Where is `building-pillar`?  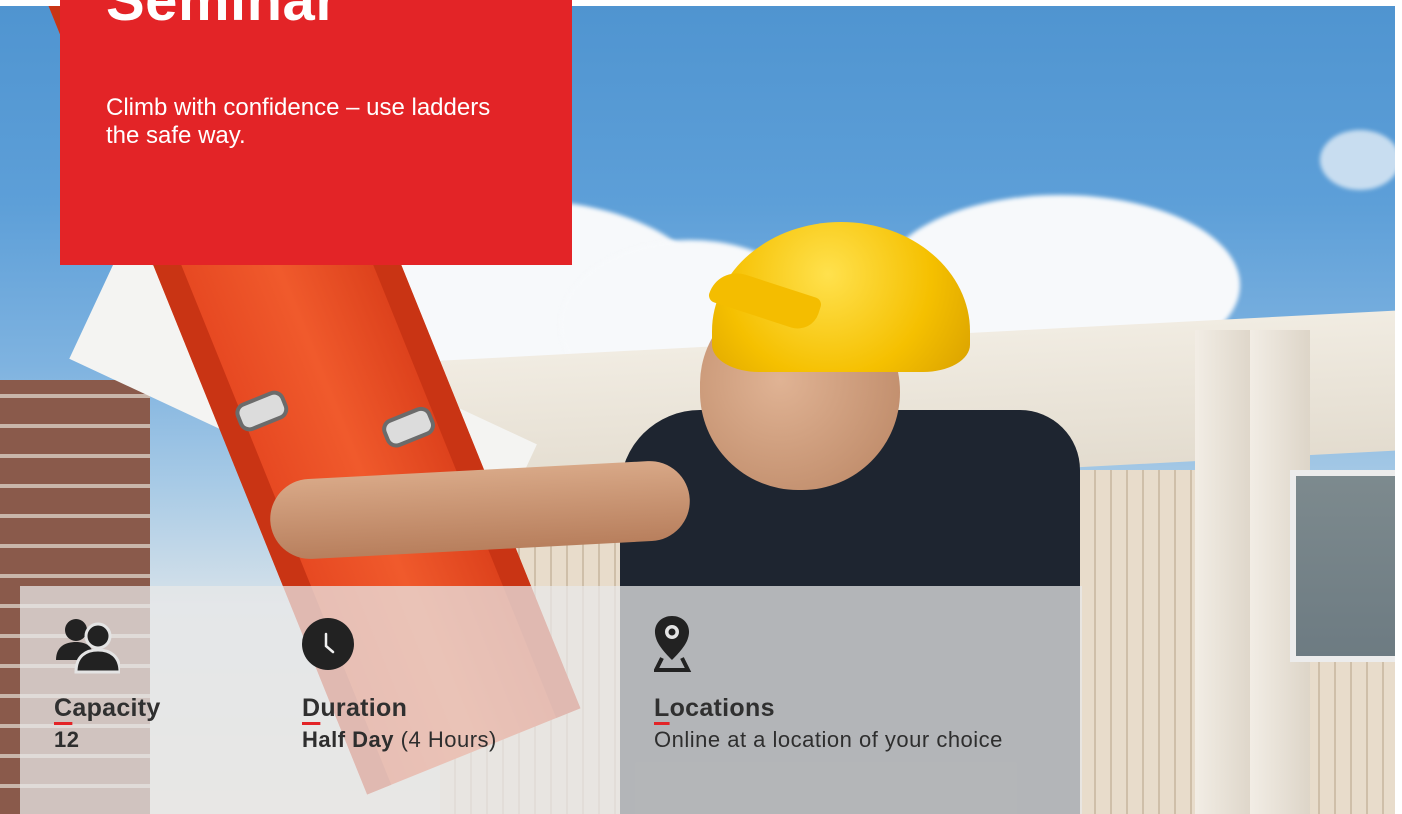 building-pillar is located at coordinates (1225, 572).